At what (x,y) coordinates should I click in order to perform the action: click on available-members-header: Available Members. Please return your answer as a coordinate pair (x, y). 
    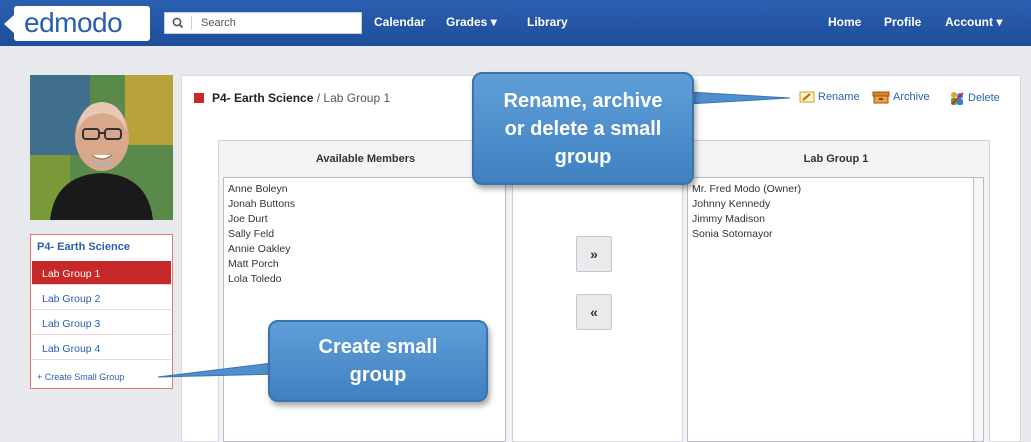
    Looking at the image, I should click on (365, 159).